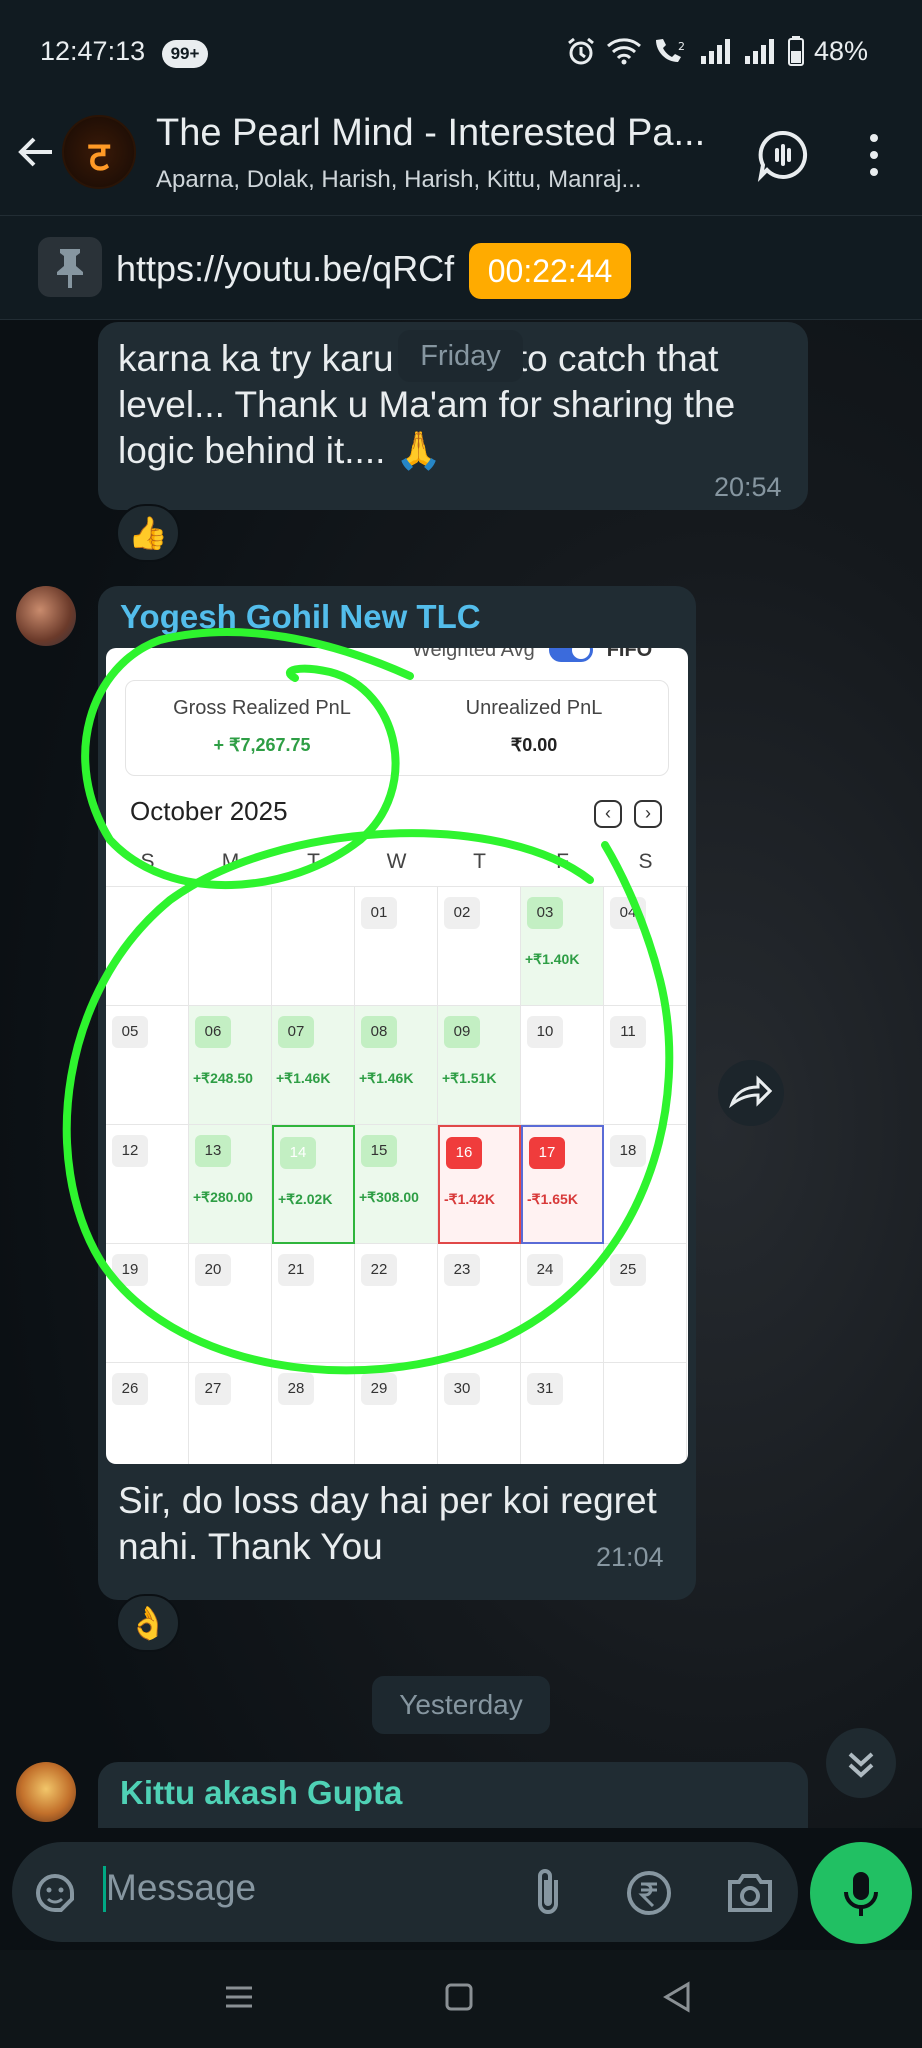 Image resolution: width=922 pixels, height=2048 pixels. Describe the element at coordinates (750, 1893) in the screenshot. I see `camera-icon` at that location.